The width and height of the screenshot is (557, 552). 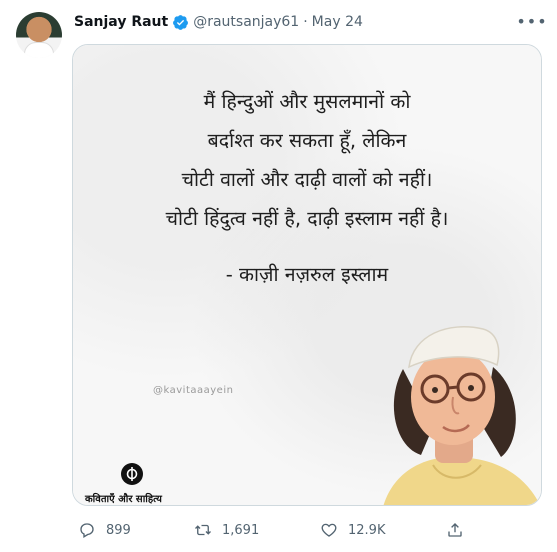 I want to click on author-name: Sanjay Raut, so click(x=121, y=22).